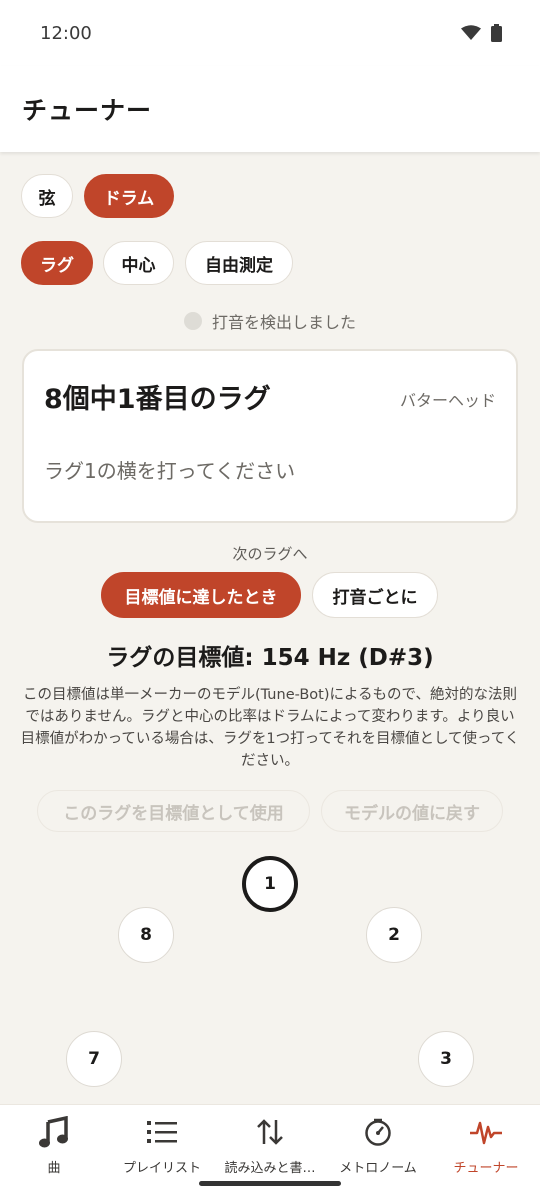 The height and width of the screenshot is (1200, 540). What do you see at coordinates (57, 263) in the screenshot?
I see `tab-lug: ラグ` at bounding box center [57, 263].